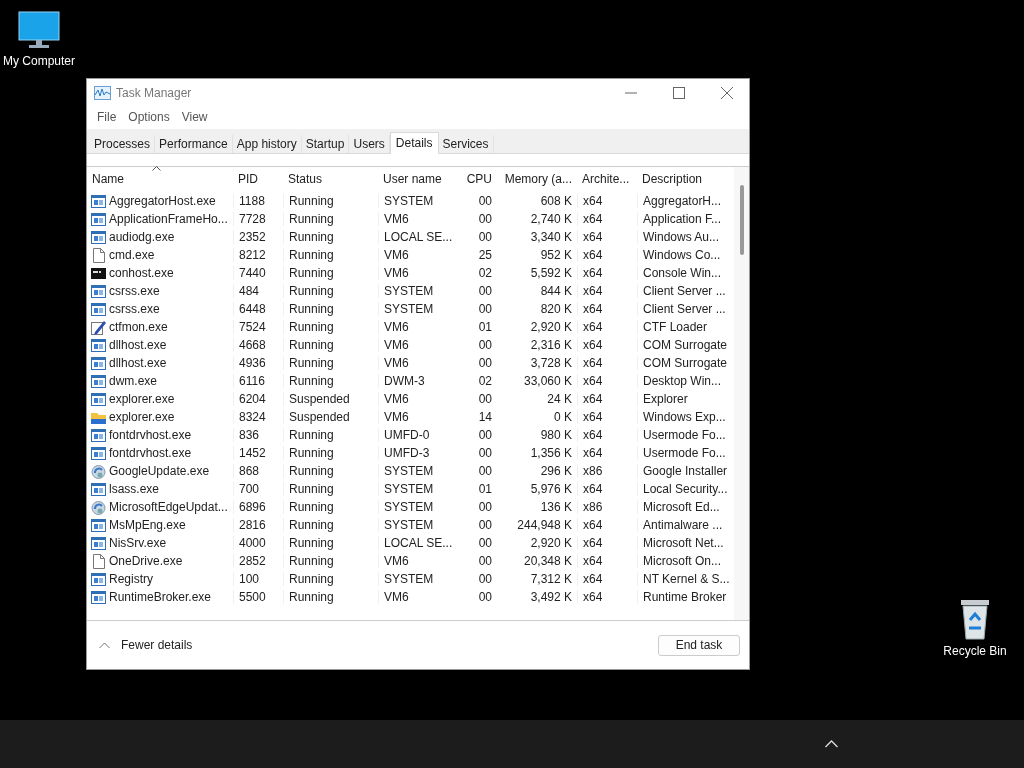  I want to click on table-cell-text: 25, so click(485, 255).